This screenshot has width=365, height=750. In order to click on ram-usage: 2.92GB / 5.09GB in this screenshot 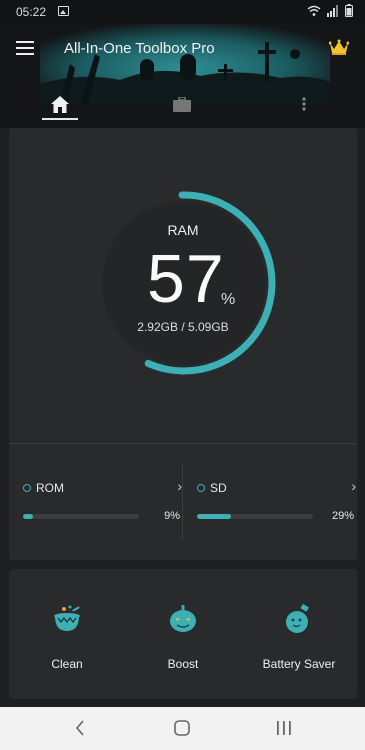, I will do `click(183, 327)`.